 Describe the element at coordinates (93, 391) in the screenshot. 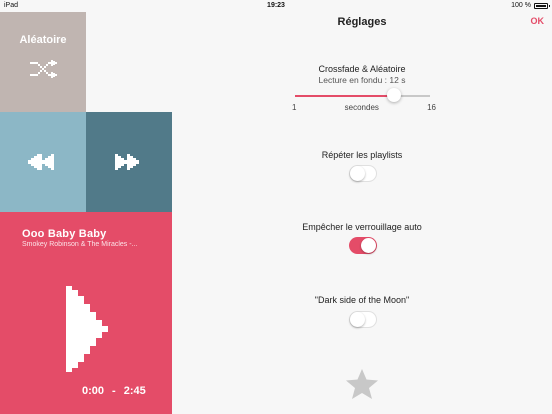

I see `elapsed-time: 0:00` at that location.